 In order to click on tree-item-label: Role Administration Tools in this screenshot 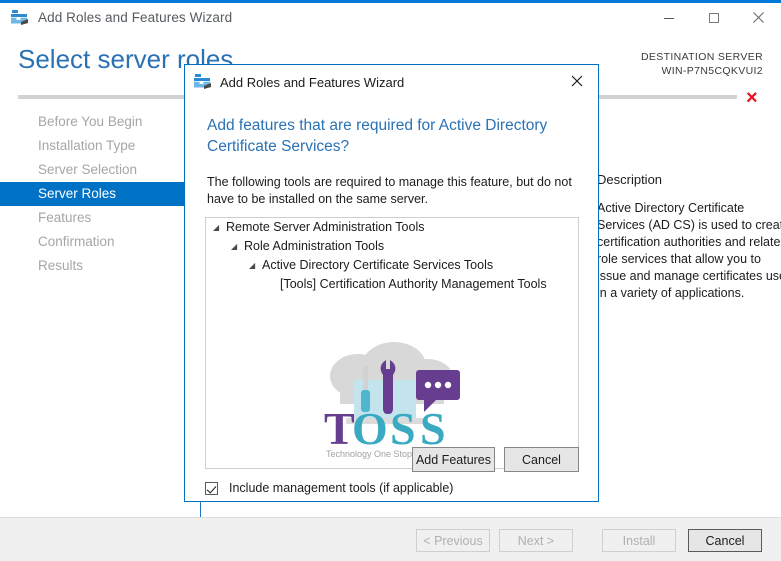, I will do `click(314, 246)`.